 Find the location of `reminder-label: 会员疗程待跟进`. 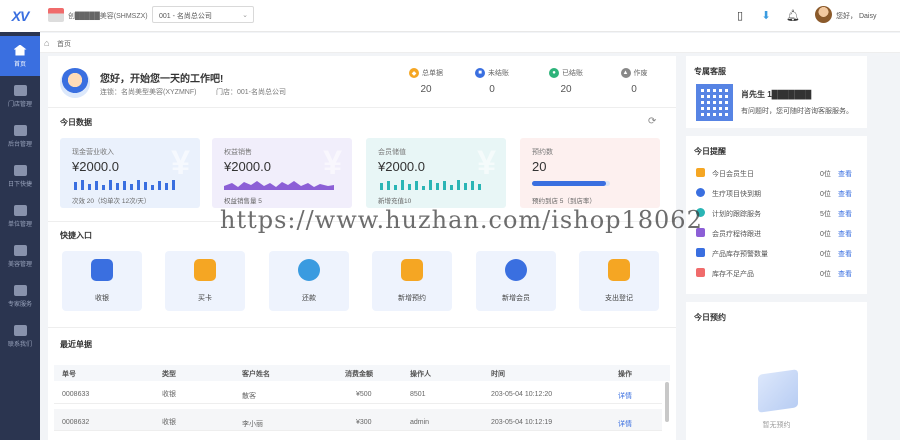

reminder-label: 会员疗程待跟进 is located at coordinates (736, 234).